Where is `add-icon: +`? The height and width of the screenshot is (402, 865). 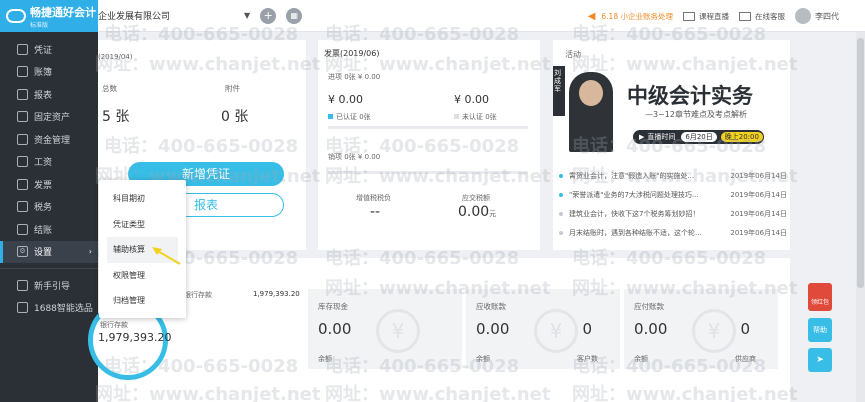 add-icon: + is located at coordinates (268, 15).